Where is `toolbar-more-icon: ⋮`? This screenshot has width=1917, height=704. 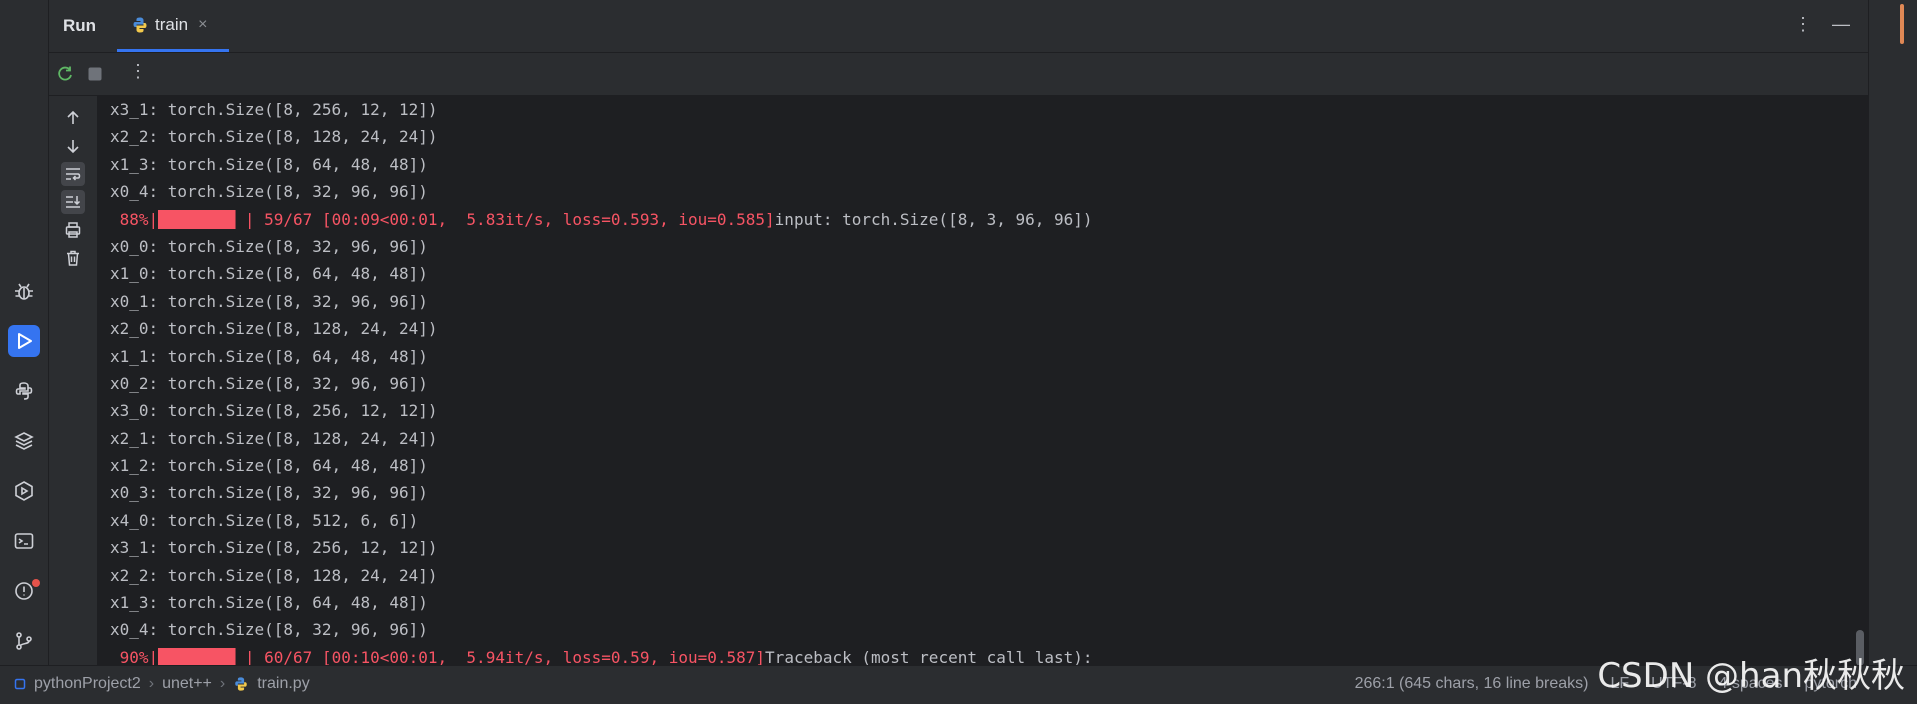 toolbar-more-icon: ⋮ is located at coordinates (138, 71).